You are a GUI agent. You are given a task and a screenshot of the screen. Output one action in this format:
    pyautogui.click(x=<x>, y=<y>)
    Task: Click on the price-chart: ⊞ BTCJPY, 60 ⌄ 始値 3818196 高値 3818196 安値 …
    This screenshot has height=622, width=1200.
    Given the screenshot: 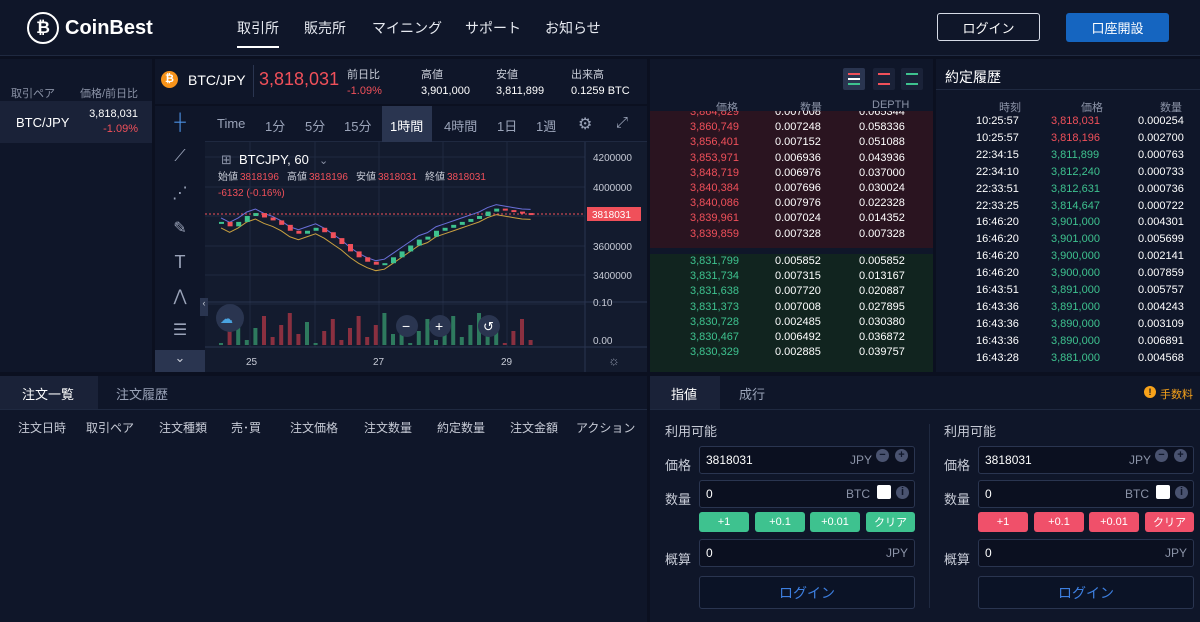 What is the action you would take?
    pyautogui.click(x=426, y=257)
    